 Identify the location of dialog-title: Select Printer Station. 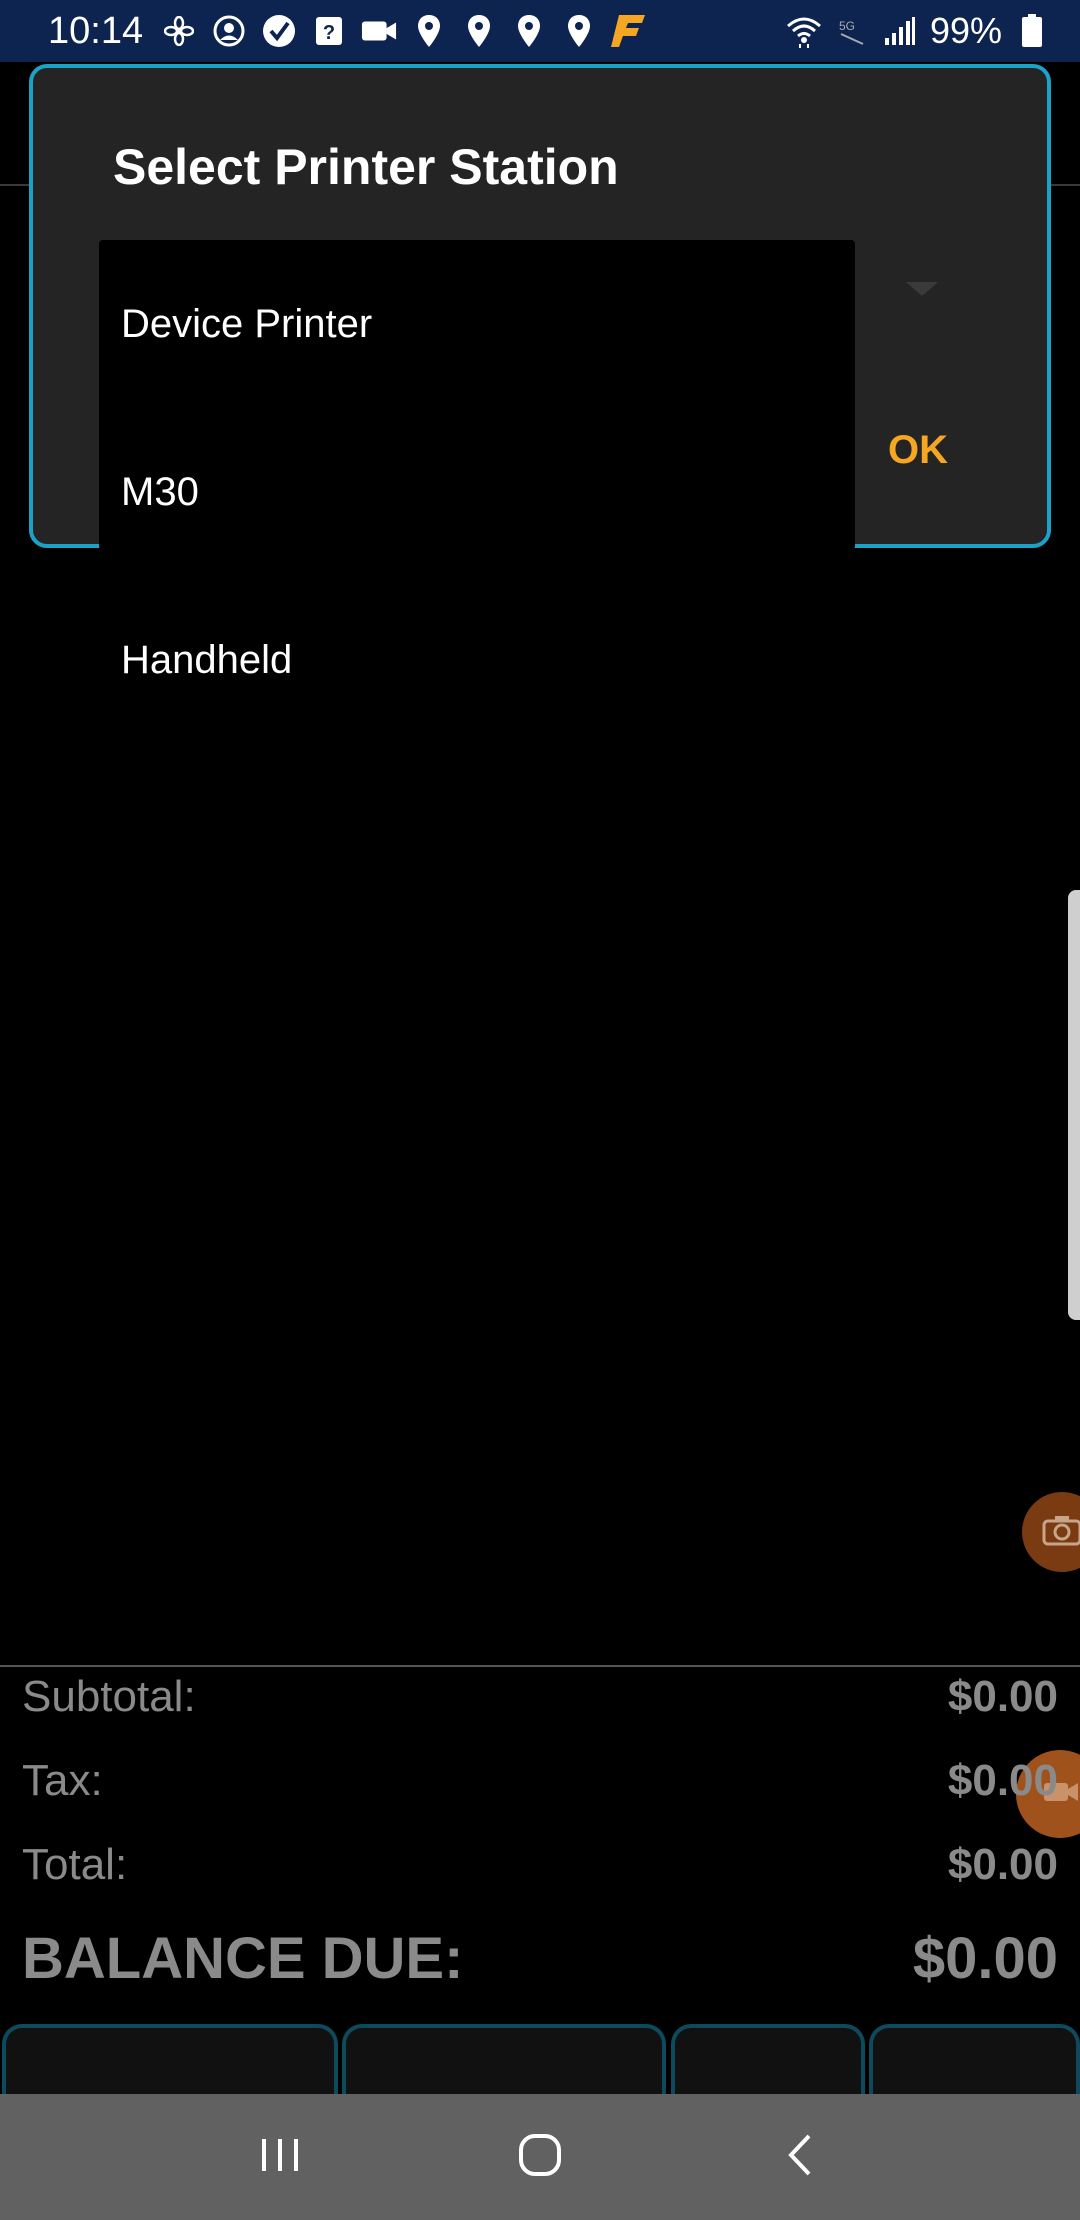
(366, 167).